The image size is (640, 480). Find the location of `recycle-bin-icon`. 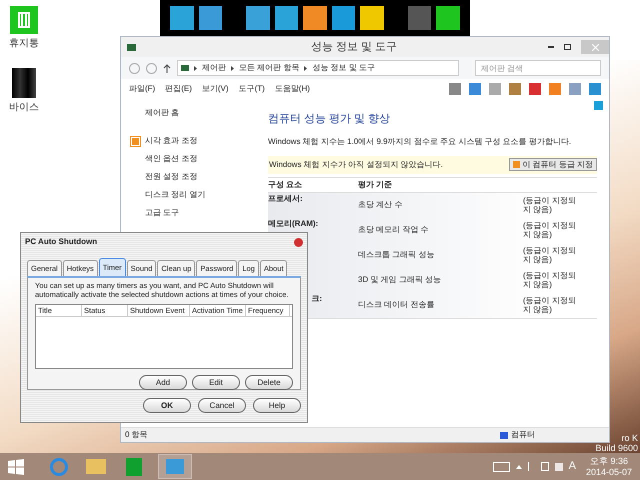

recycle-bin-icon is located at coordinates (24, 20).